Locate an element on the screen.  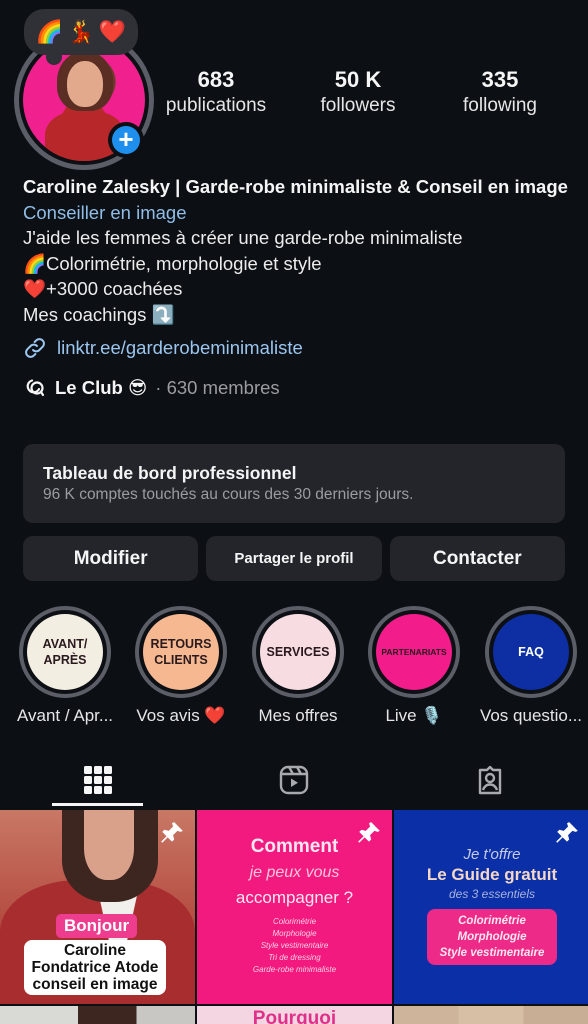
highlight-ring: FAQ is located at coordinates (531, 652).